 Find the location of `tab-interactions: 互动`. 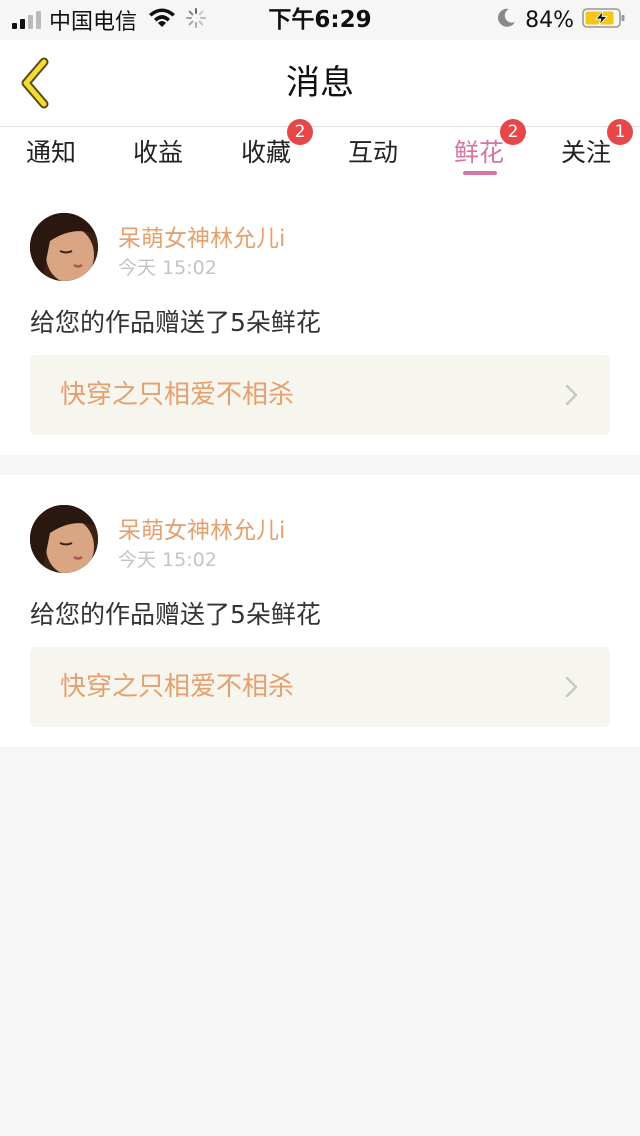

tab-interactions: 互动 is located at coordinates (375, 155).